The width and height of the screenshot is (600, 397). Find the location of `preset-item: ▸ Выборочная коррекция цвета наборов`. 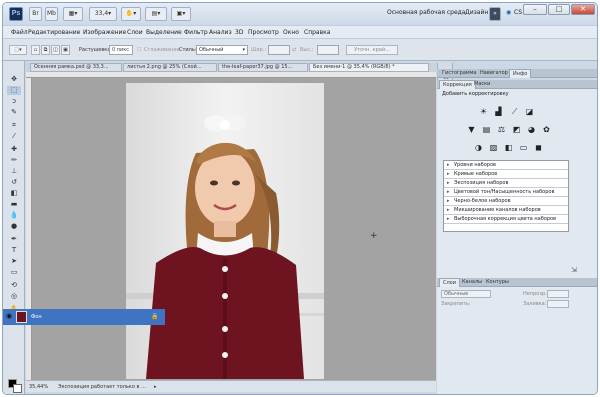

preset-item: ▸ Выборочная коррекция цвета наборов is located at coordinates (506, 219).